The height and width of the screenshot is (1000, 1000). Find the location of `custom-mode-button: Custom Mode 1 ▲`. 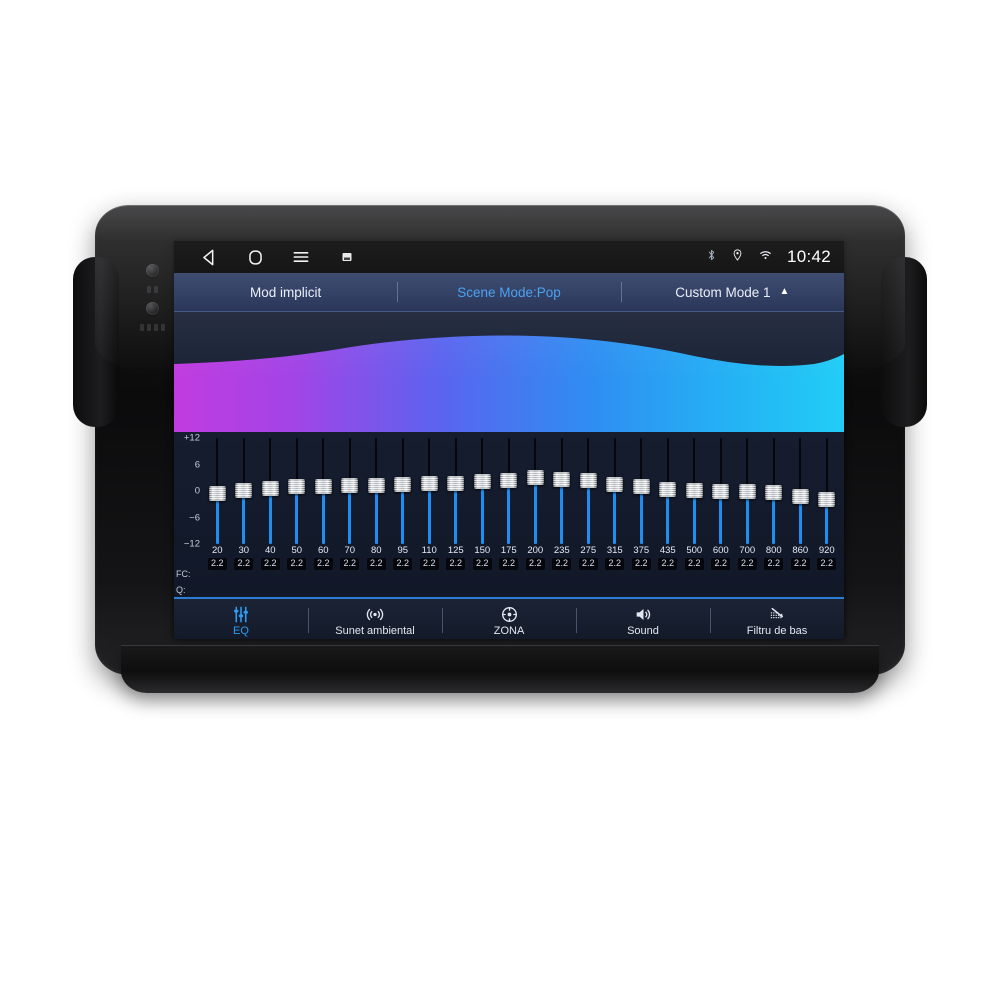

custom-mode-button: Custom Mode 1 ▲ is located at coordinates (732, 292).